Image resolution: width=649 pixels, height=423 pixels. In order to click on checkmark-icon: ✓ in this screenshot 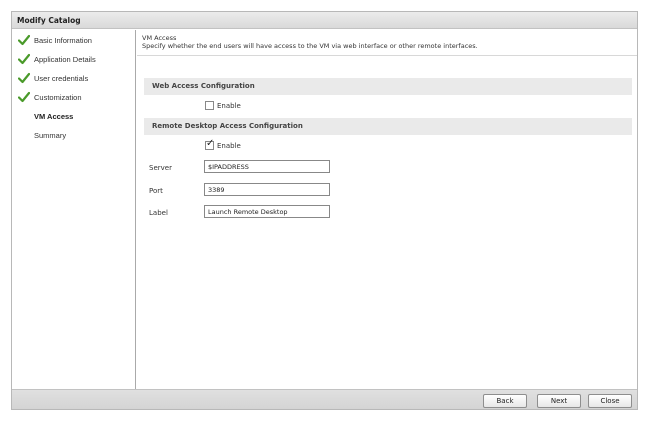, I will do `click(210, 143)`.